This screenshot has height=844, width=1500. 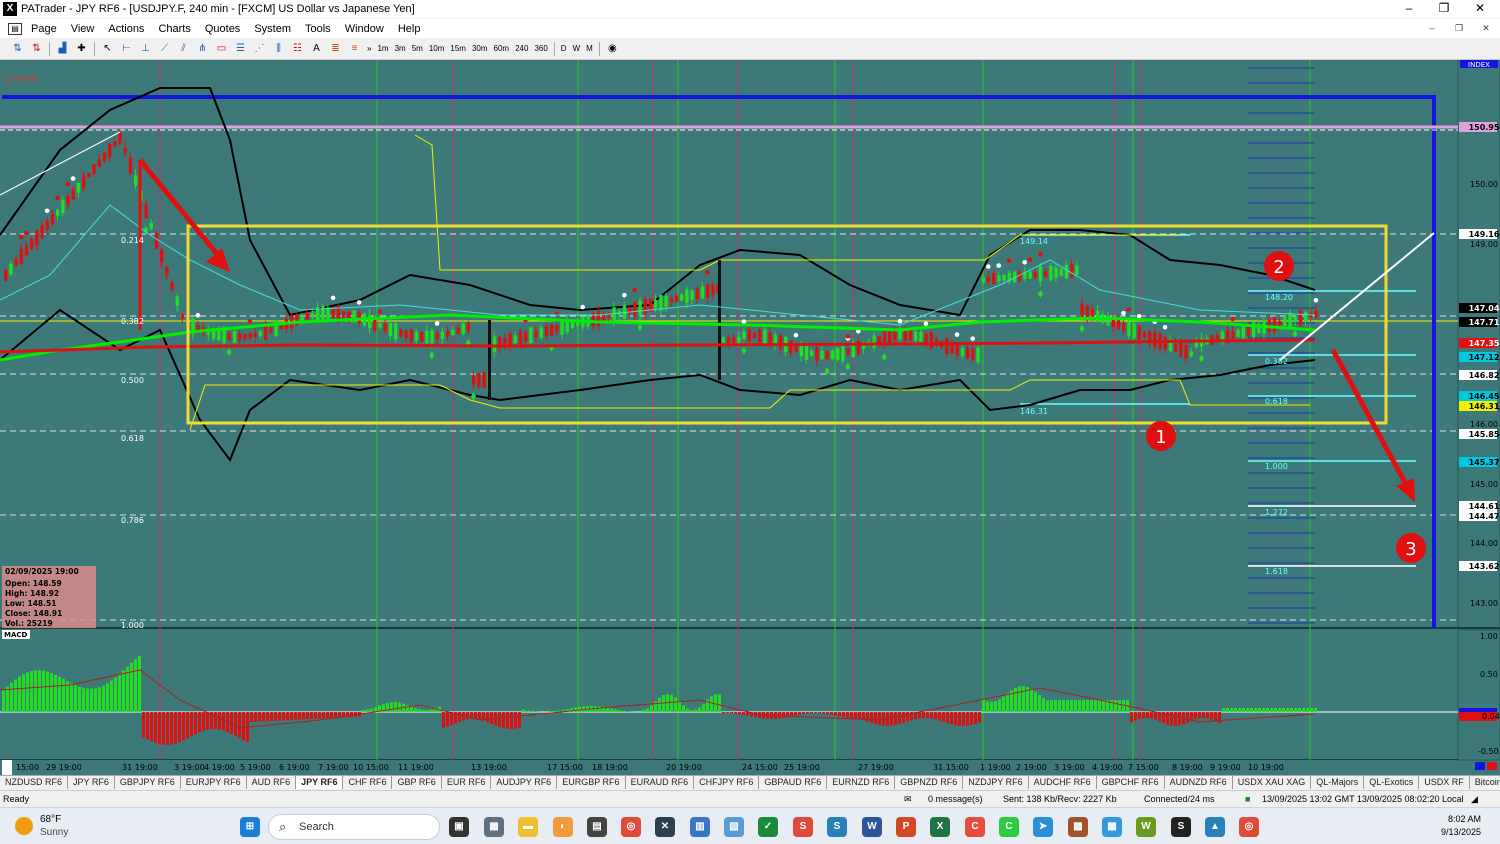 I want to click on app-icon: ▥, so click(x=700, y=827).